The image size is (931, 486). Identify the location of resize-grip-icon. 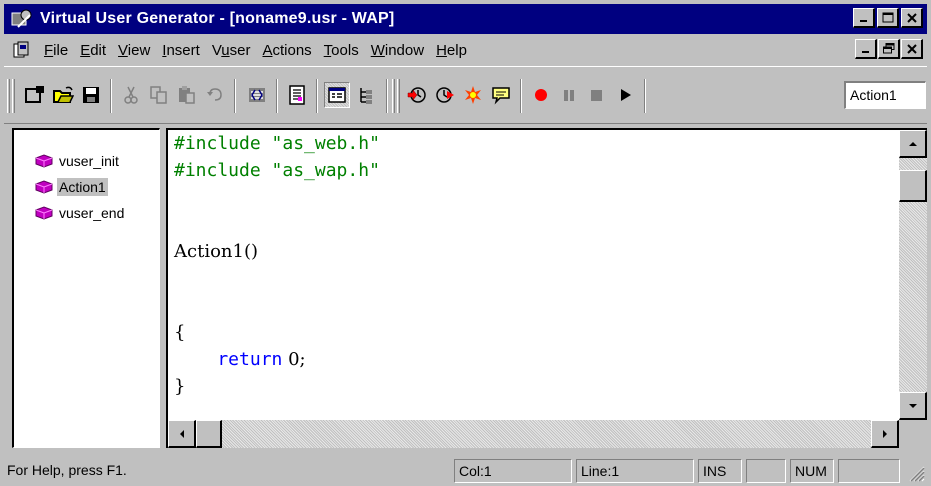
(916, 473).